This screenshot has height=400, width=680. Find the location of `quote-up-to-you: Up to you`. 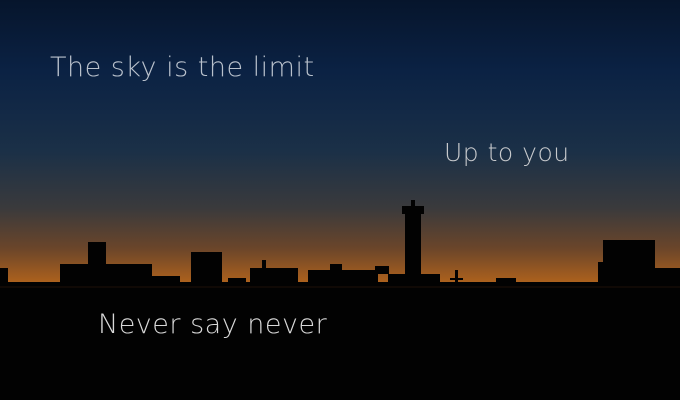

quote-up-to-you: Up to you is located at coordinates (507, 152).